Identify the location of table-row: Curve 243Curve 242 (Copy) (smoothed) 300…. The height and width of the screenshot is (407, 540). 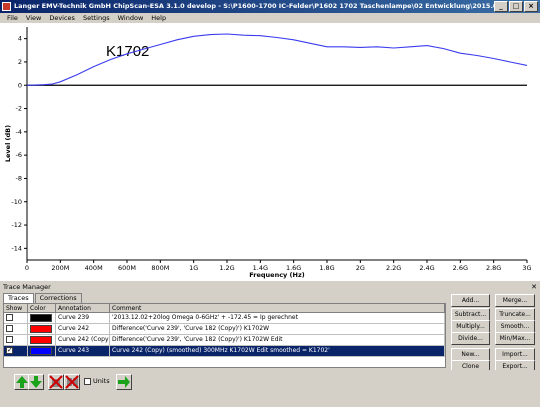
(224, 351).